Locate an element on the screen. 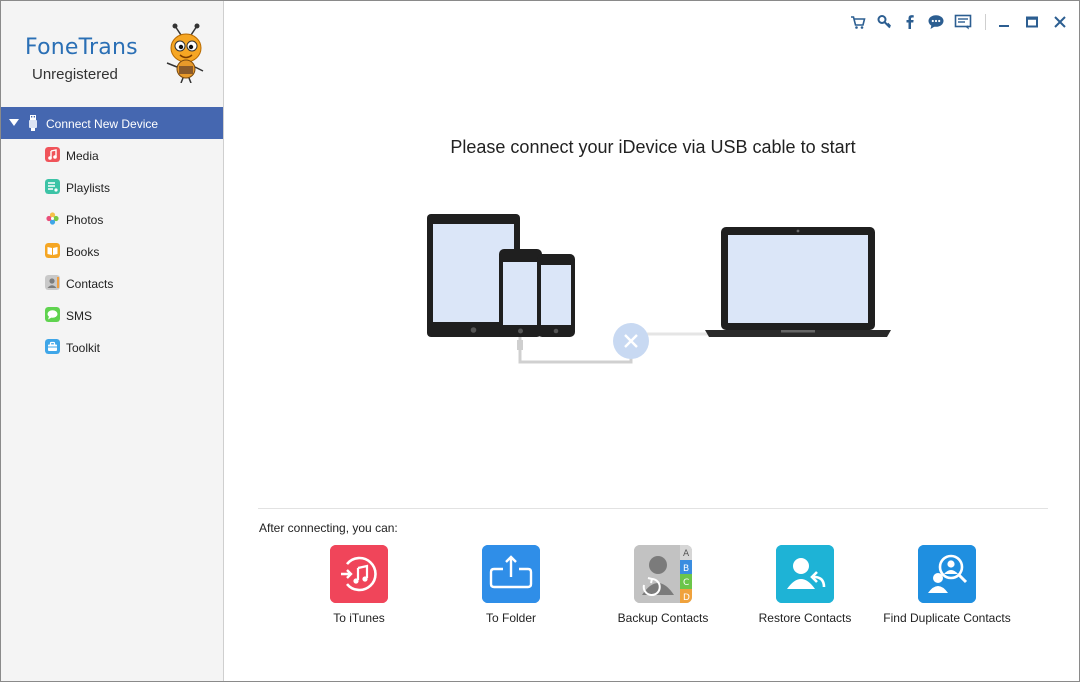  to-itunes-button: To iTunes is located at coordinates (359, 585).